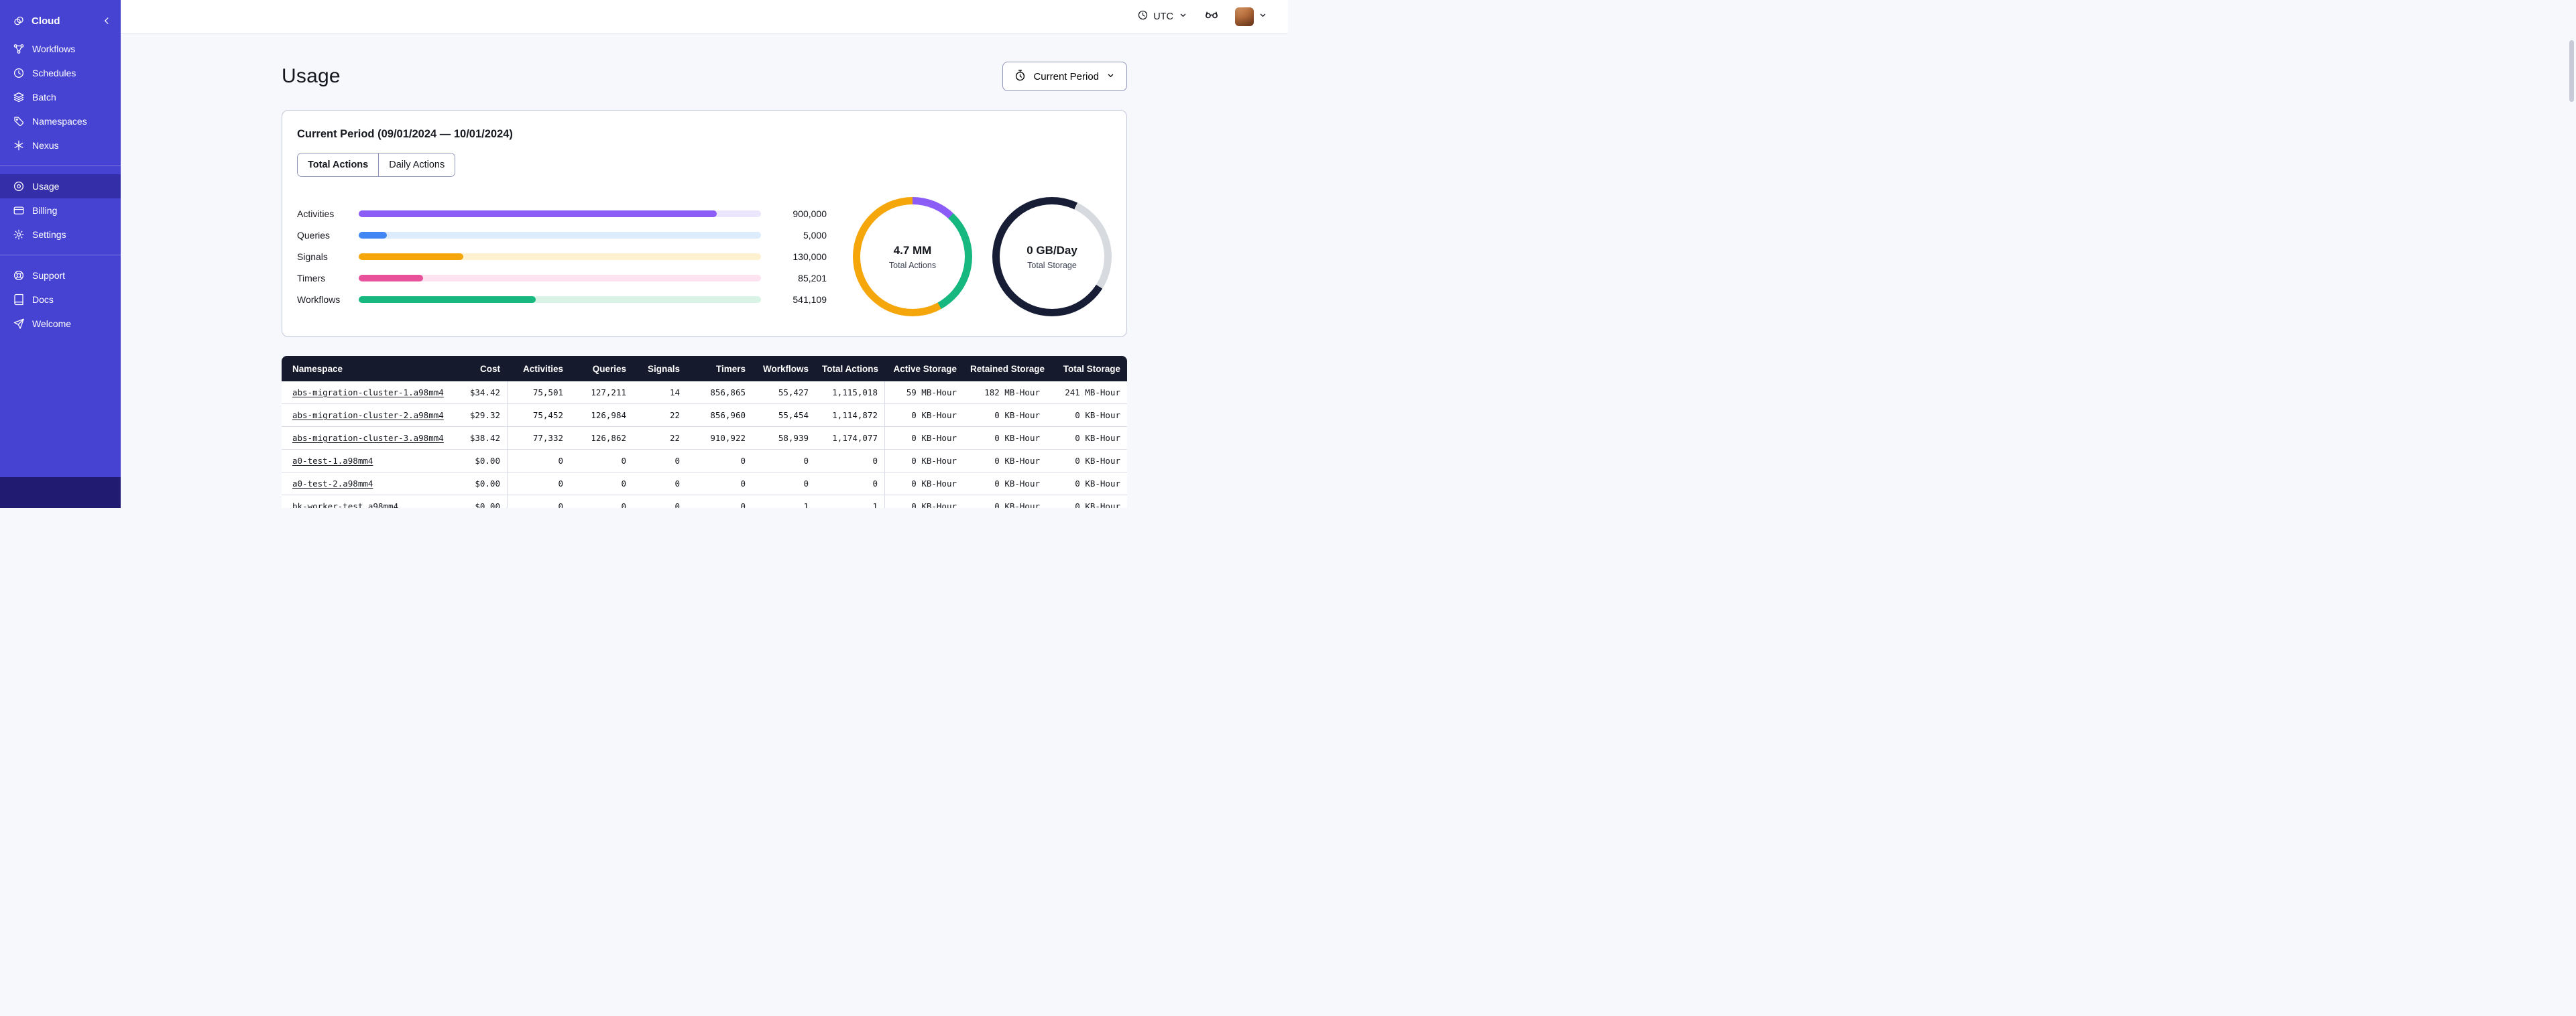 Image resolution: width=2576 pixels, height=1016 pixels. What do you see at coordinates (1052, 265) in the screenshot?
I see `donut-label: Total Storage` at bounding box center [1052, 265].